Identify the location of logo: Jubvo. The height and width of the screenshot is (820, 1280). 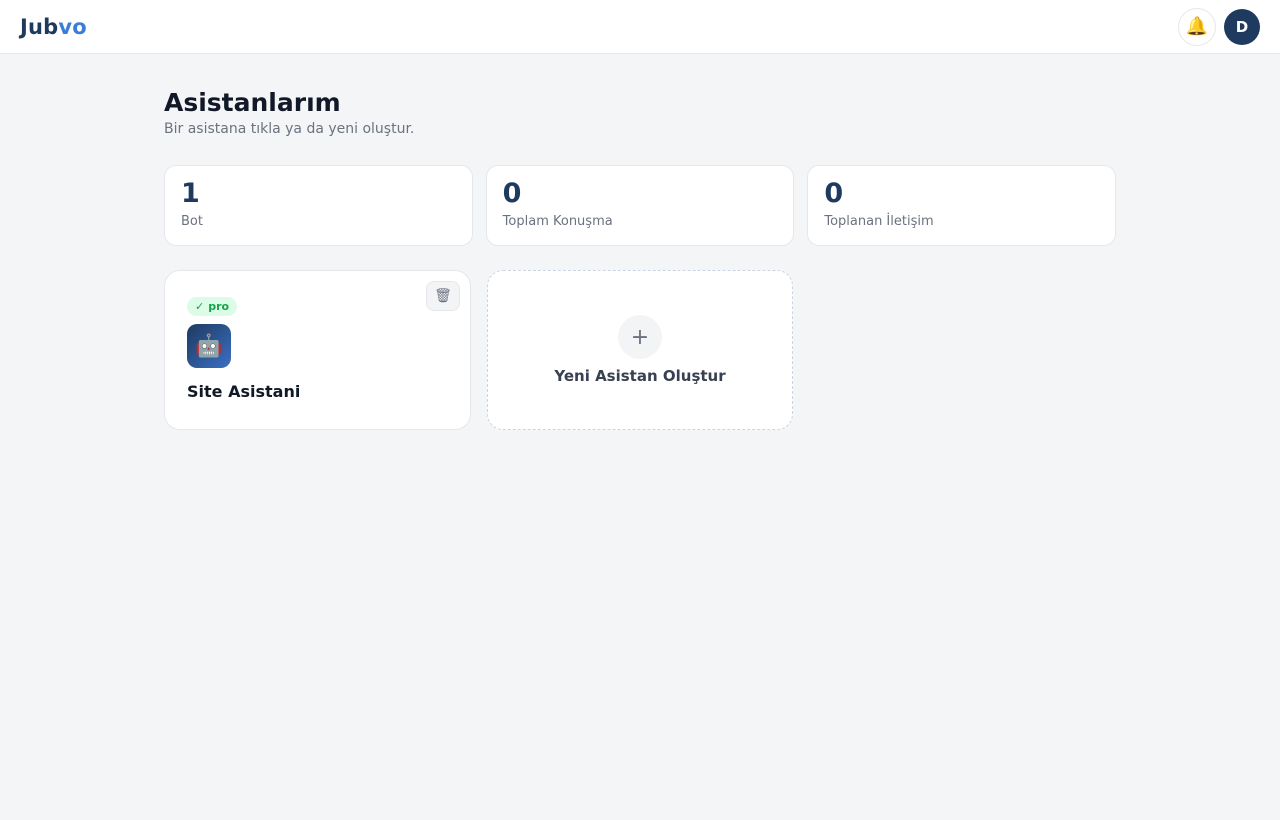
(53, 27).